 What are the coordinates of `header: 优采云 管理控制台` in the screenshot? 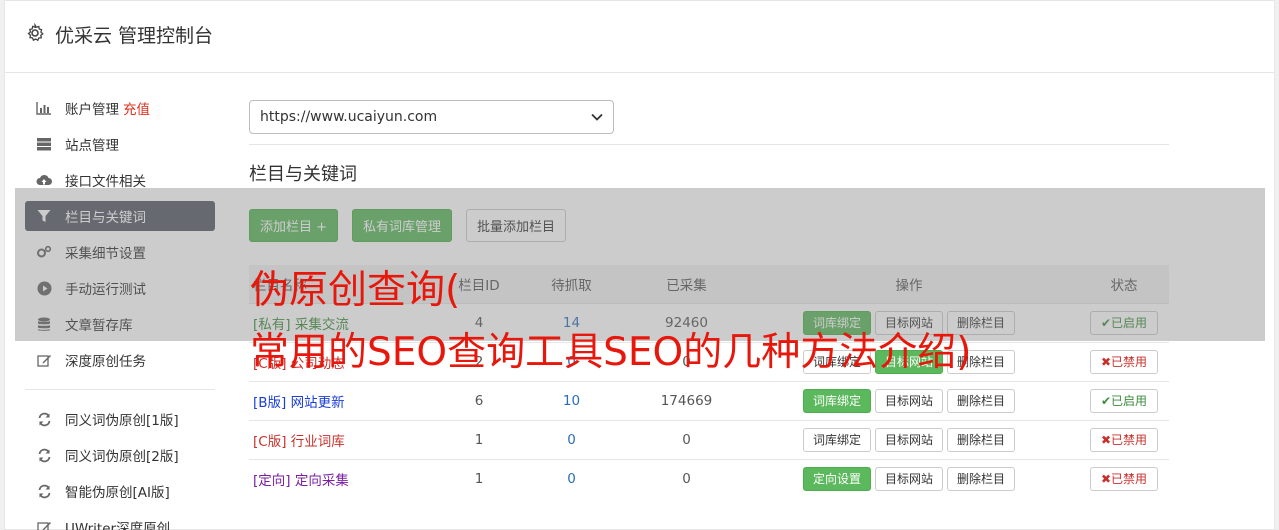 It's located at (639, 37).